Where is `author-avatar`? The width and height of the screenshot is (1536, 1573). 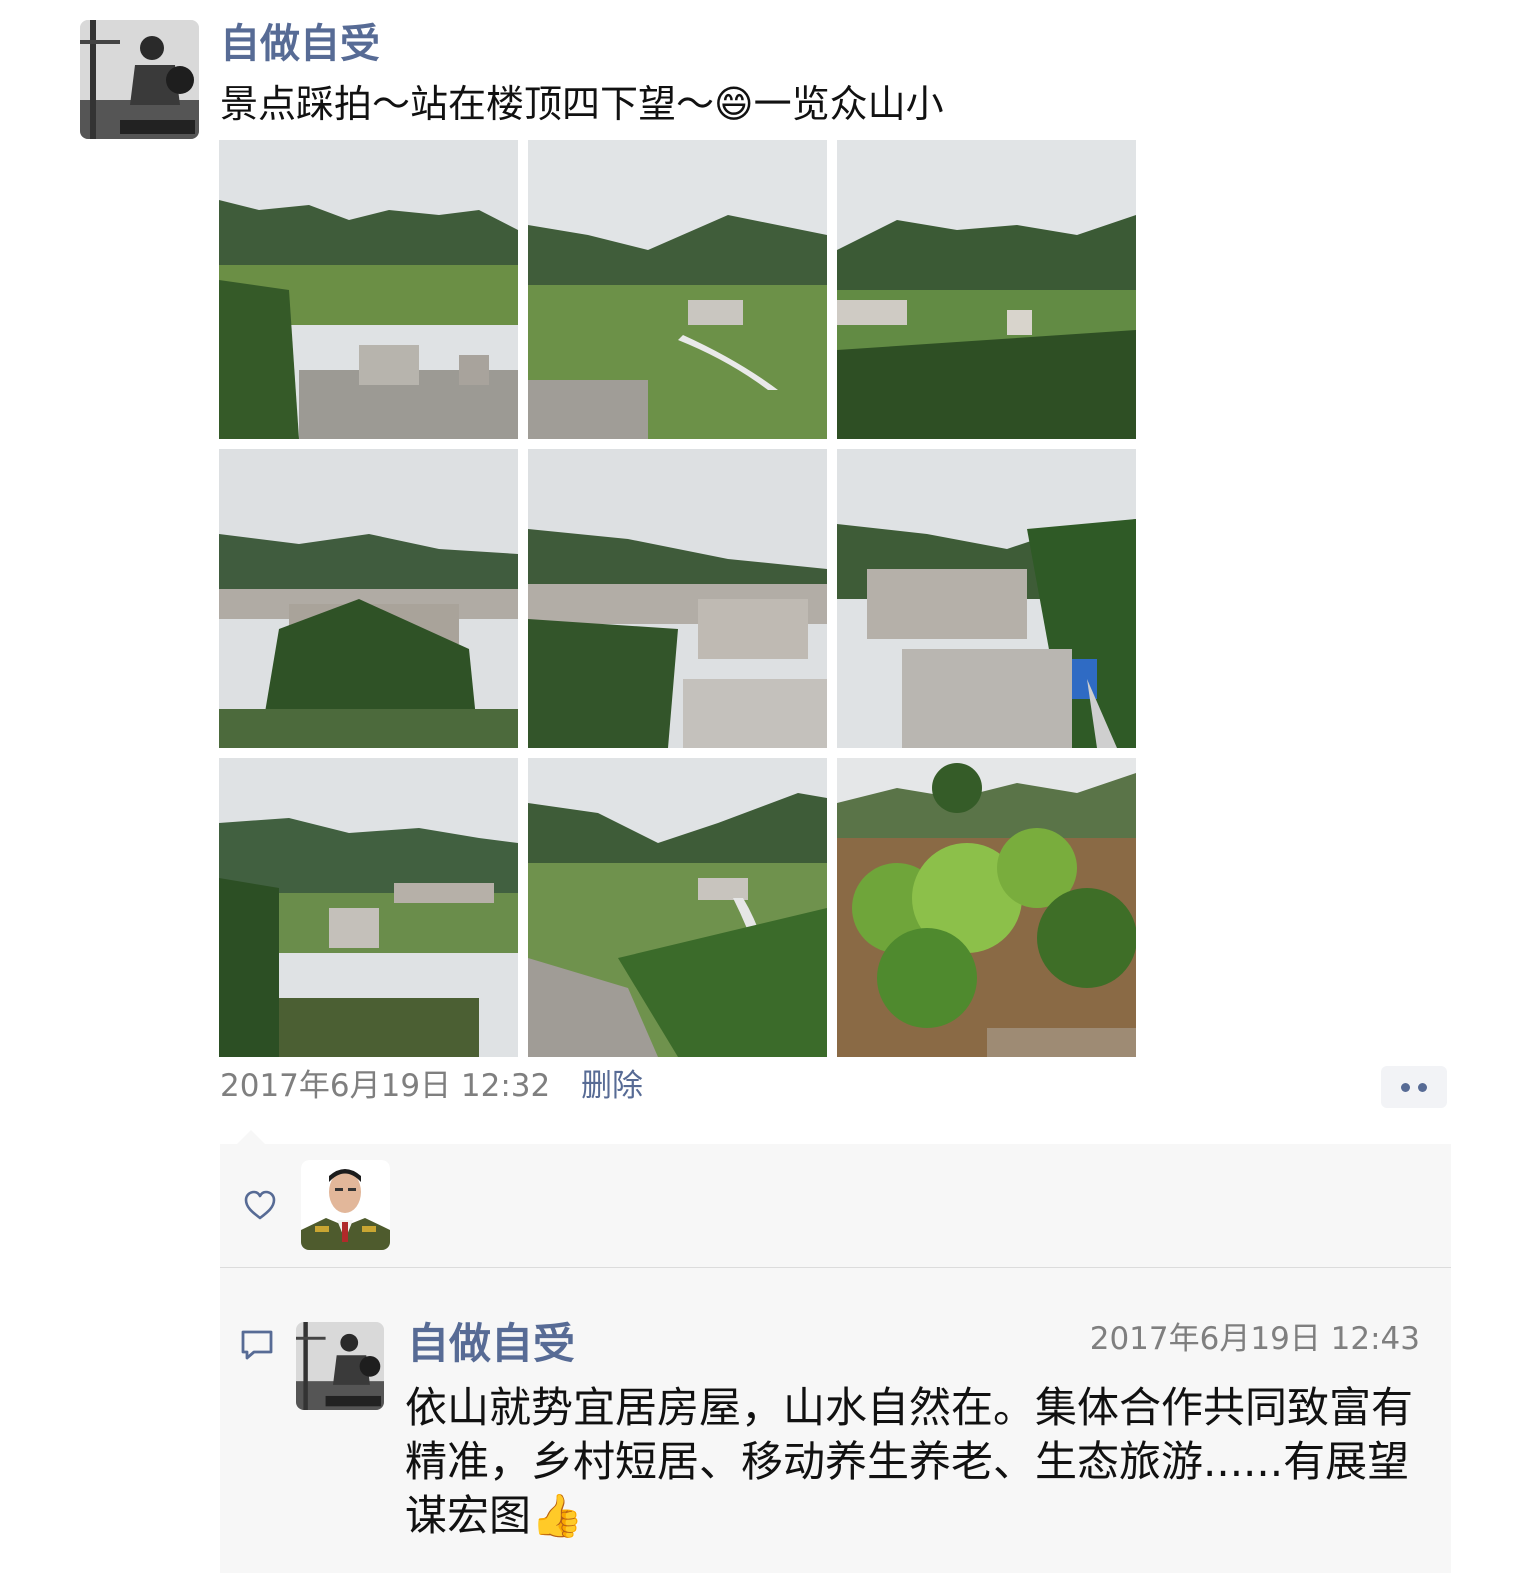
author-avatar is located at coordinates (139, 79).